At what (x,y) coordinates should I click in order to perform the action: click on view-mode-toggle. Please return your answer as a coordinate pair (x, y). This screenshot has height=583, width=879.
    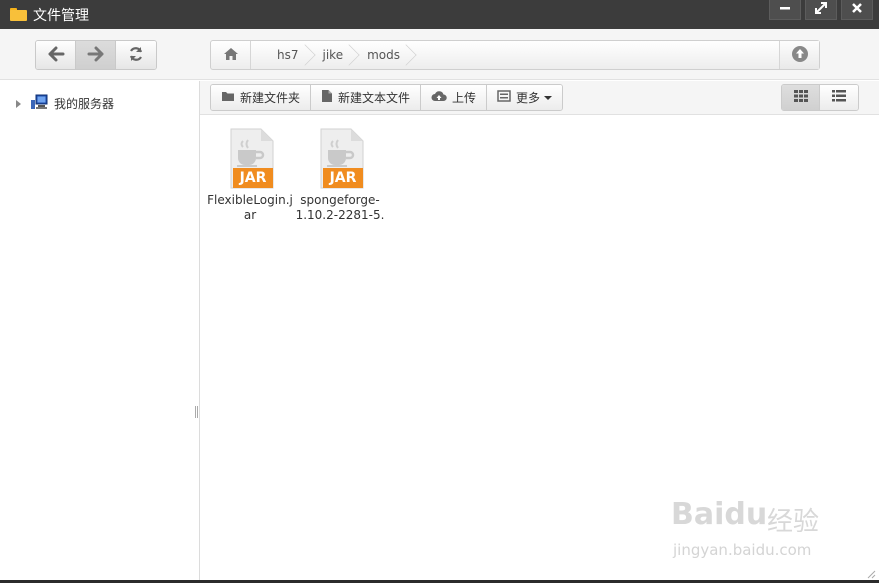
    Looking at the image, I should click on (820, 97).